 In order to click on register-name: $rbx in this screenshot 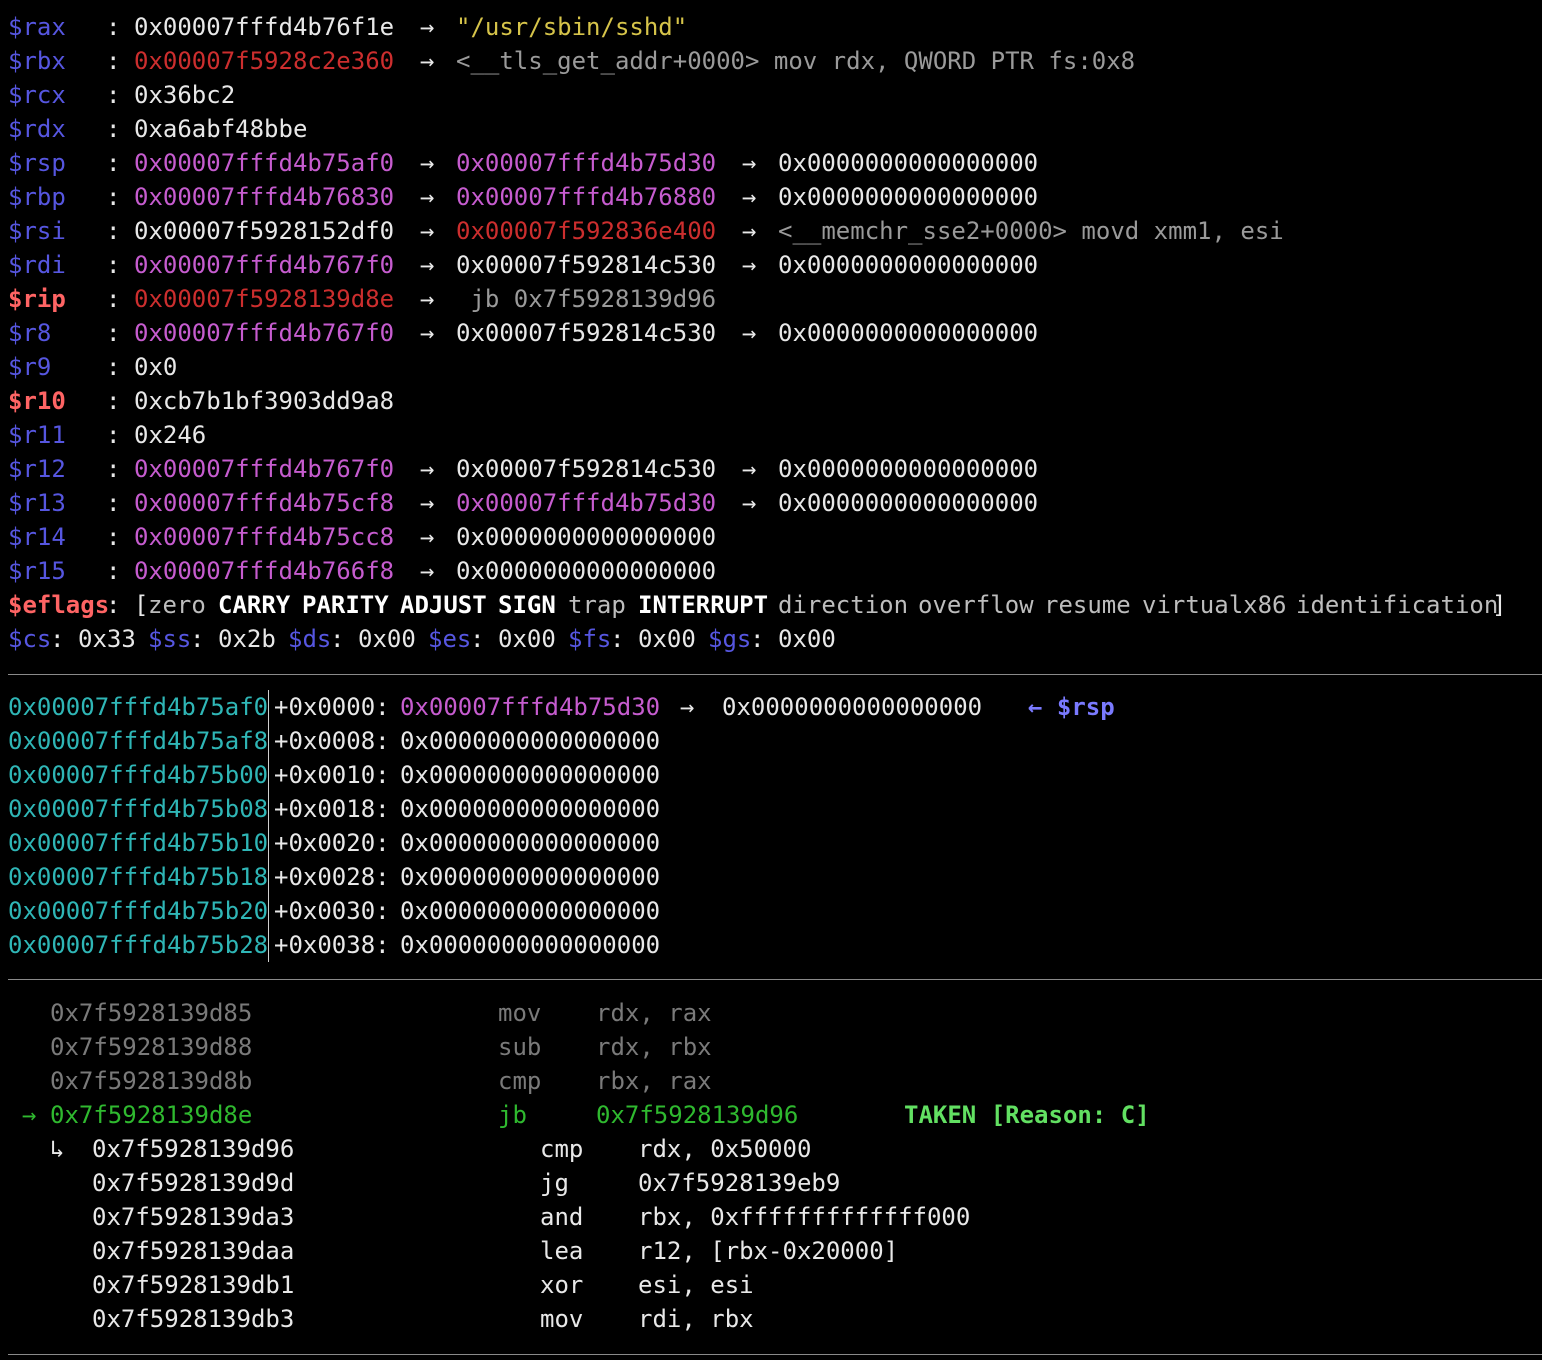, I will do `click(37, 61)`.